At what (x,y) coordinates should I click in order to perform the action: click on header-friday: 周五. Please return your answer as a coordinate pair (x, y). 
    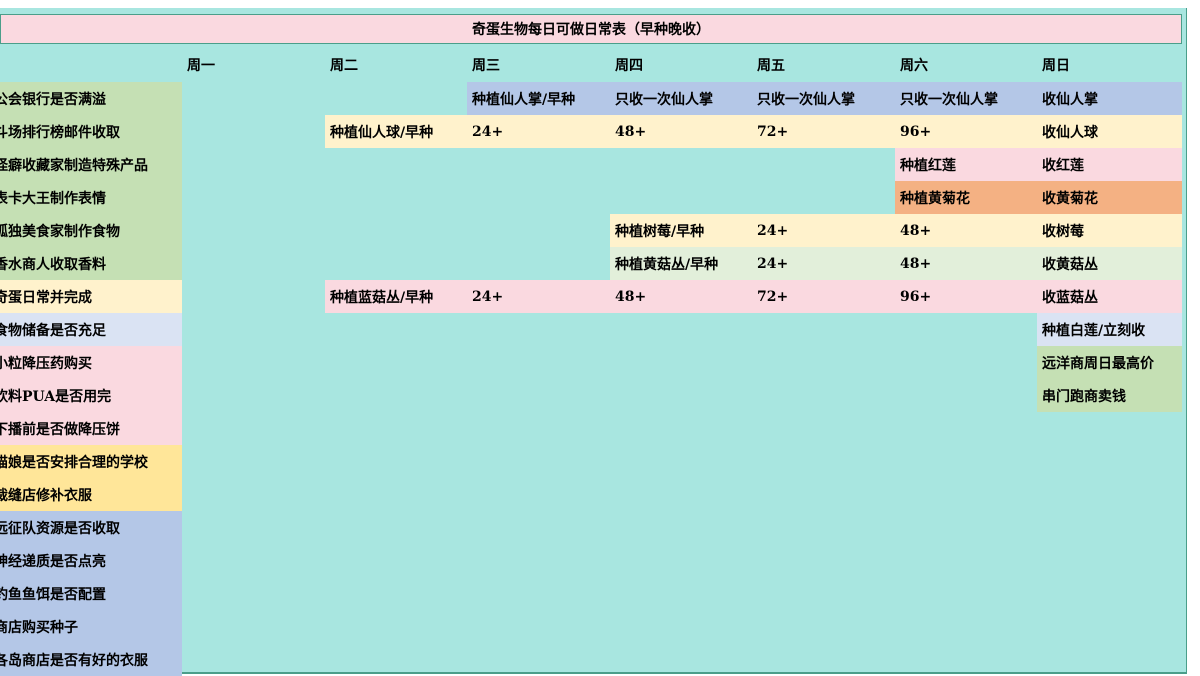
    Looking at the image, I should click on (768, 65).